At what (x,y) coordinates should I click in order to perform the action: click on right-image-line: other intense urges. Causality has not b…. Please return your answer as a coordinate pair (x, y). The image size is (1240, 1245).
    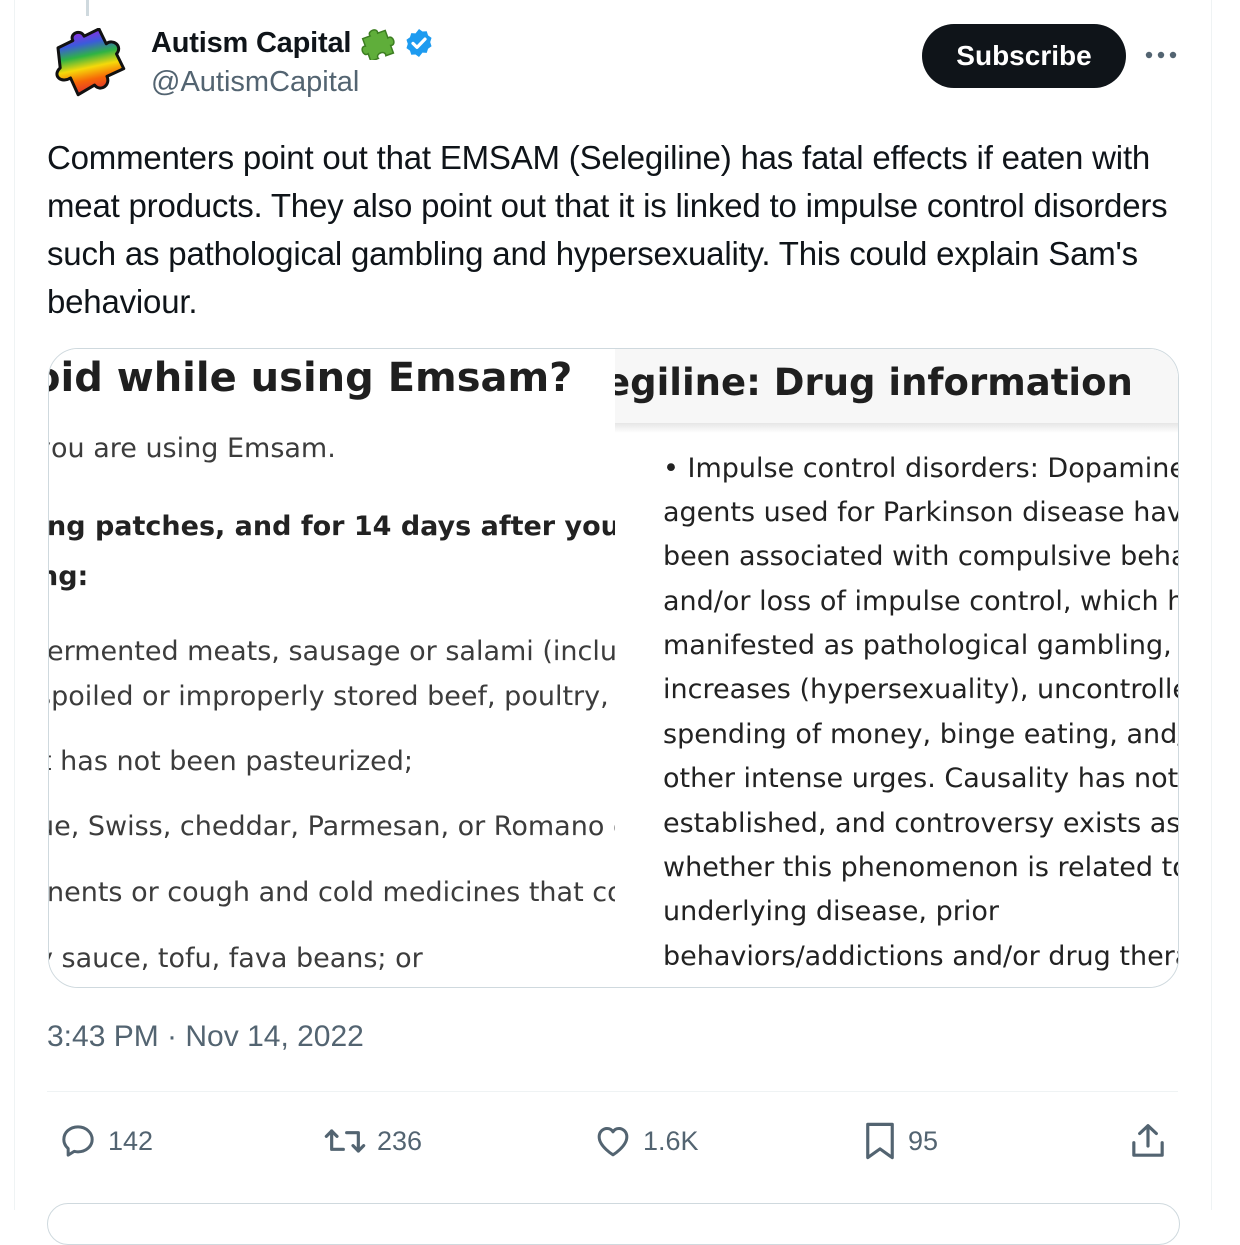
    Looking at the image, I should click on (920, 778).